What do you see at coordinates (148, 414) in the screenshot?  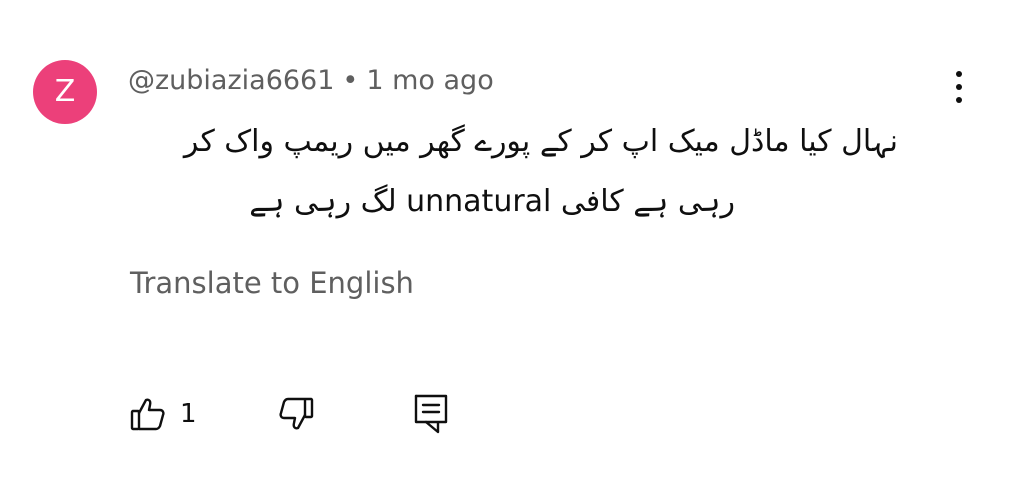 I see `thumbs-up-icon` at bounding box center [148, 414].